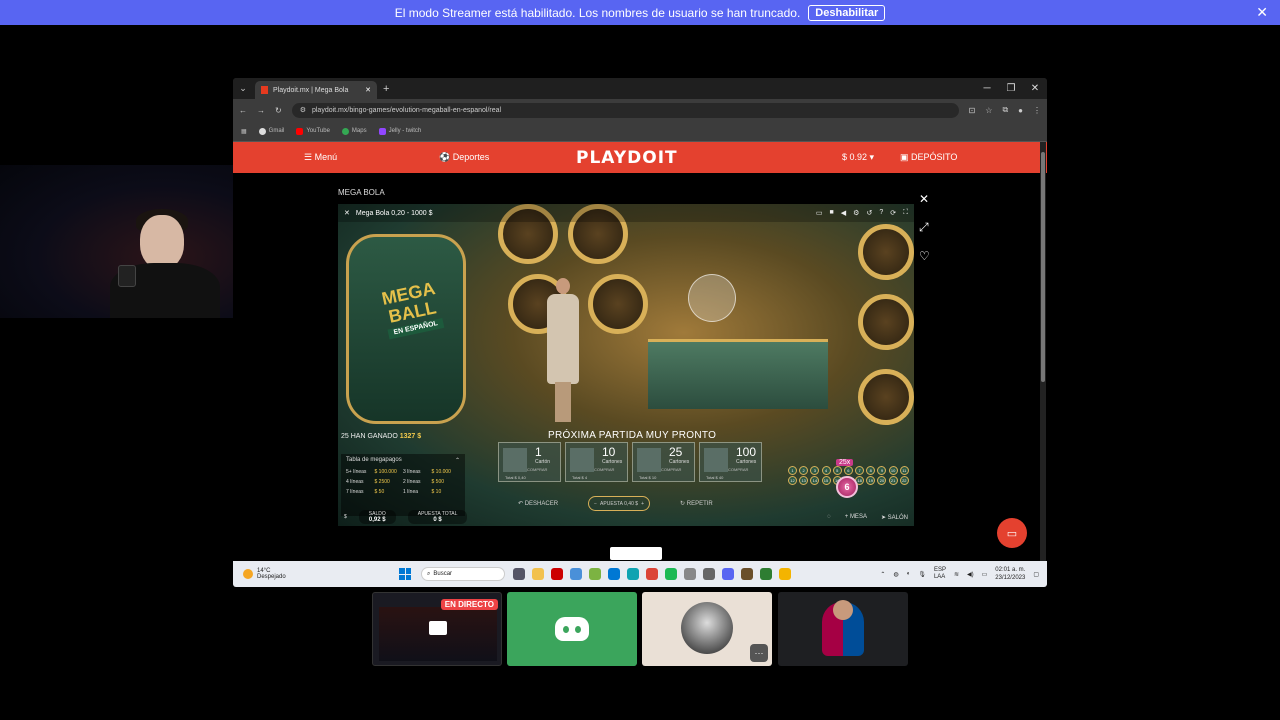 Image resolution: width=1280 pixels, height=720 pixels. Describe the element at coordinates (858, 157) in the screenshot. I see `balance-dropdown: $ 0.92 ▾` at that location.